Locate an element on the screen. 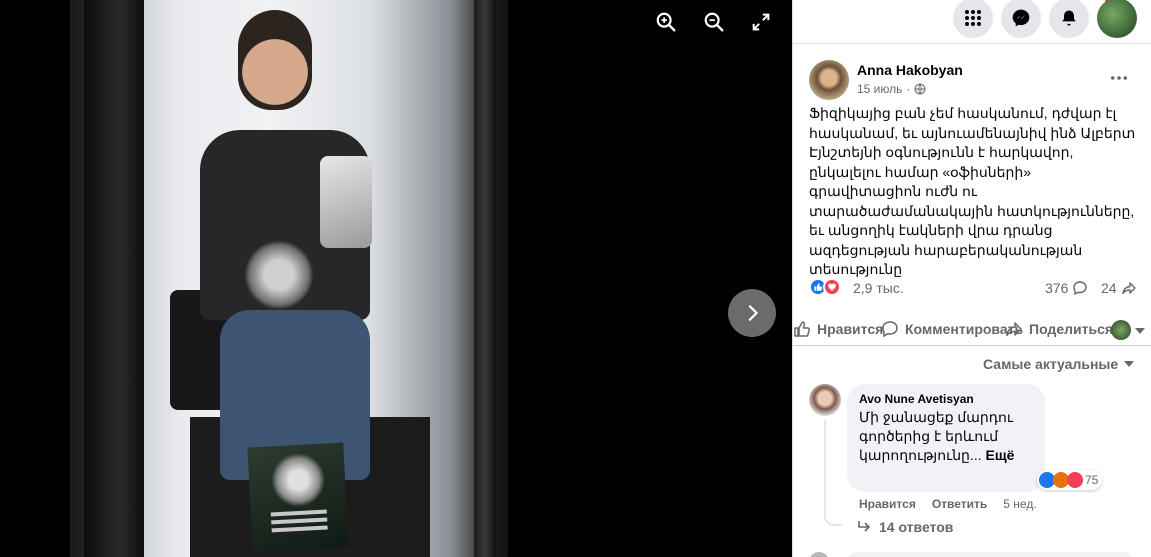  next-comment-bubble is located at coordinates (990, 554).